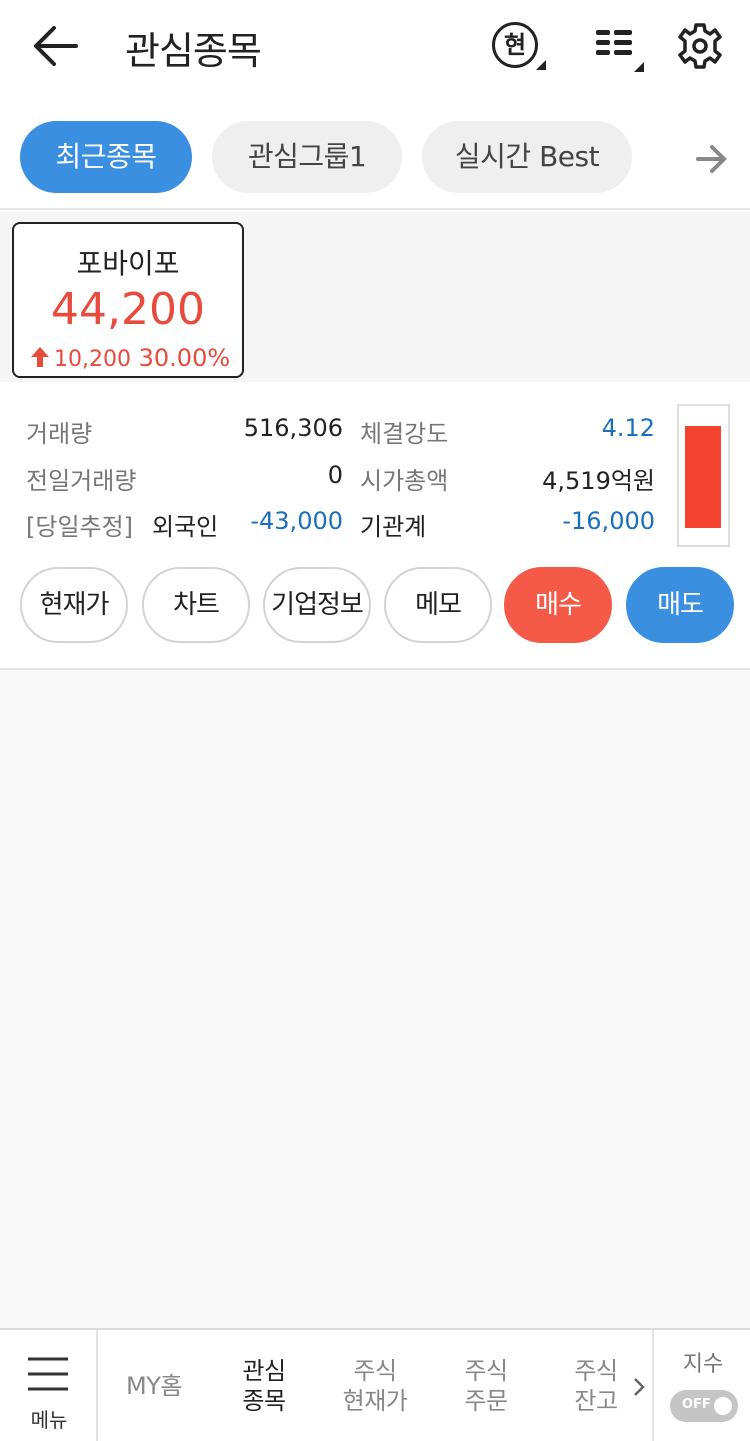 The image size is (750, 1441). Describe the element at coordinates (92, 359) in the screenshot. I see `change-amount: 10,200` at that location.